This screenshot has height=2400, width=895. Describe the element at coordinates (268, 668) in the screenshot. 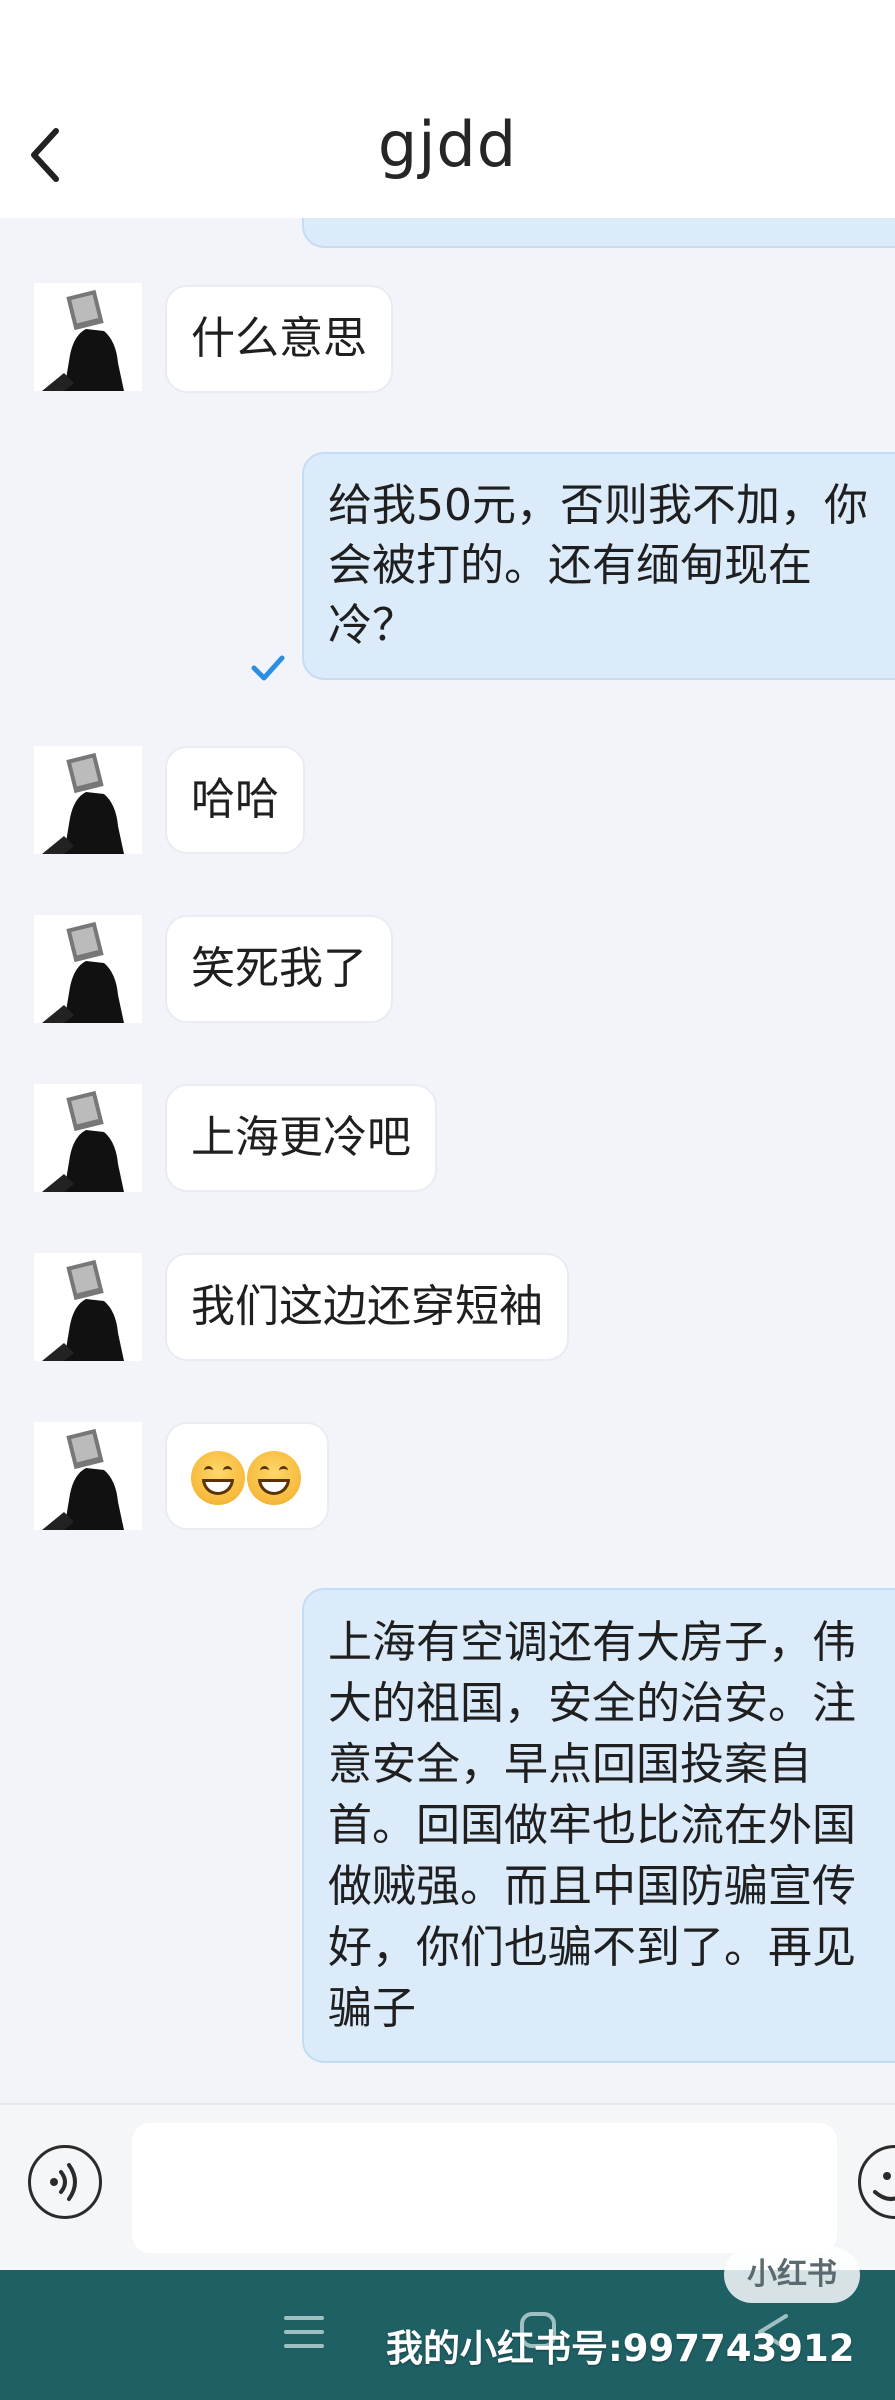

I see `read-check-icon` at that location.